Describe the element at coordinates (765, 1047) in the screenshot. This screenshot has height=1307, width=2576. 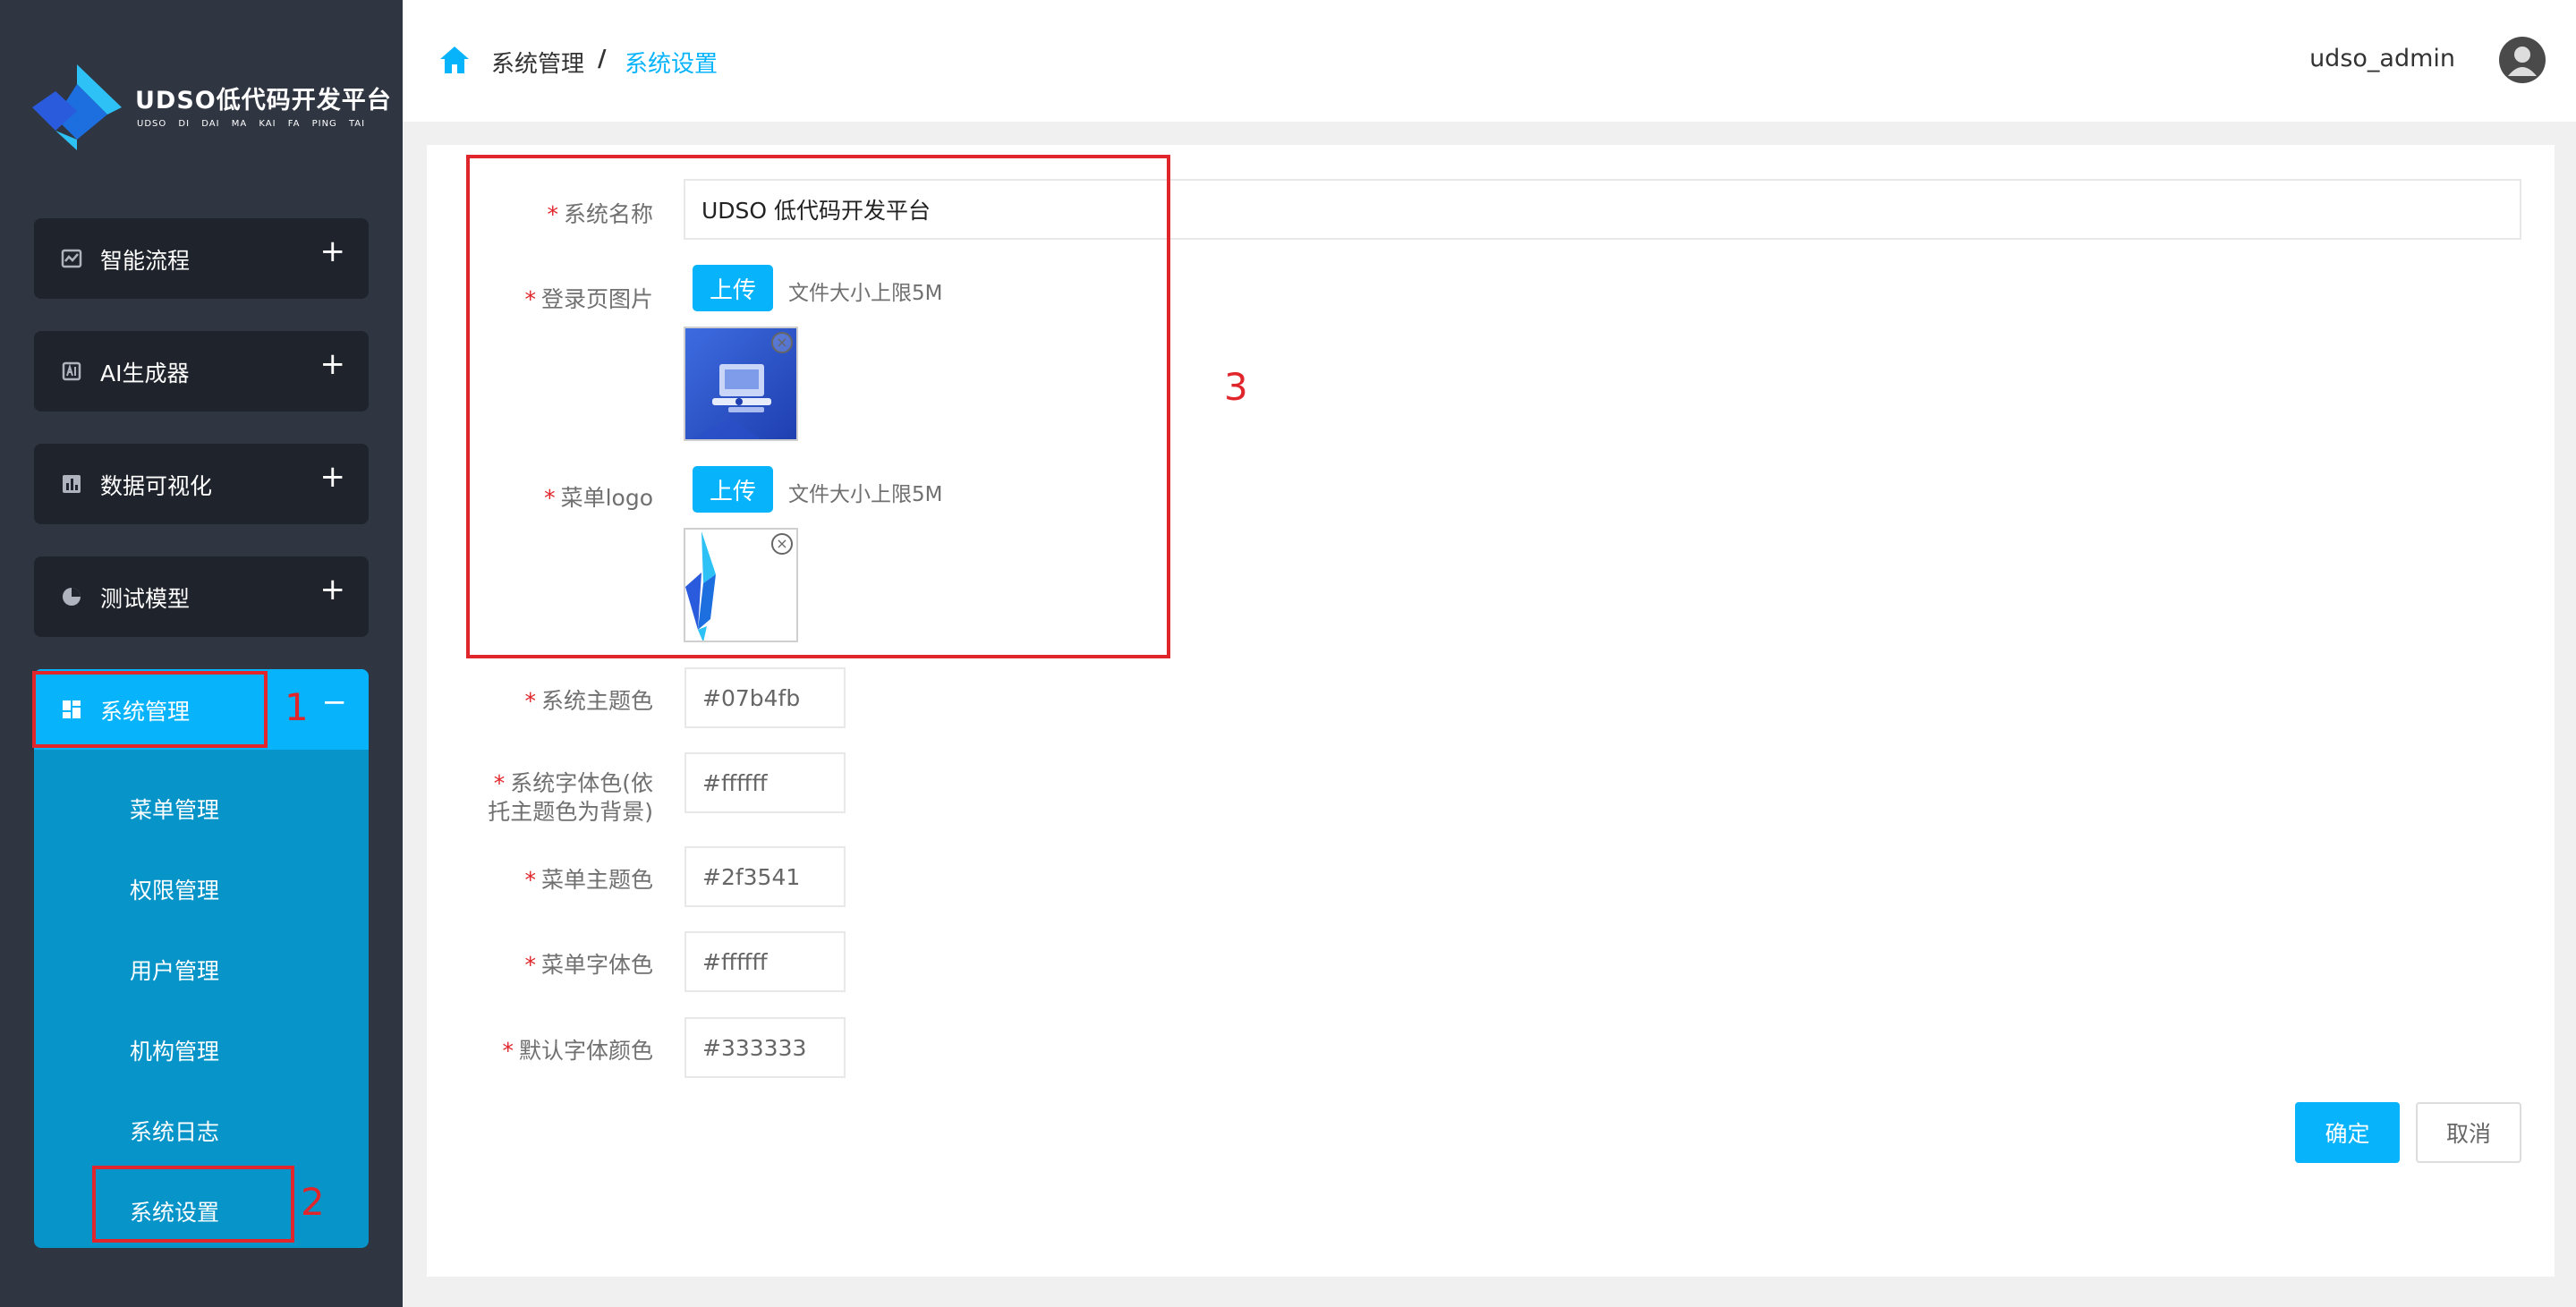
I see `default-font-color-input: #333333` at that location.